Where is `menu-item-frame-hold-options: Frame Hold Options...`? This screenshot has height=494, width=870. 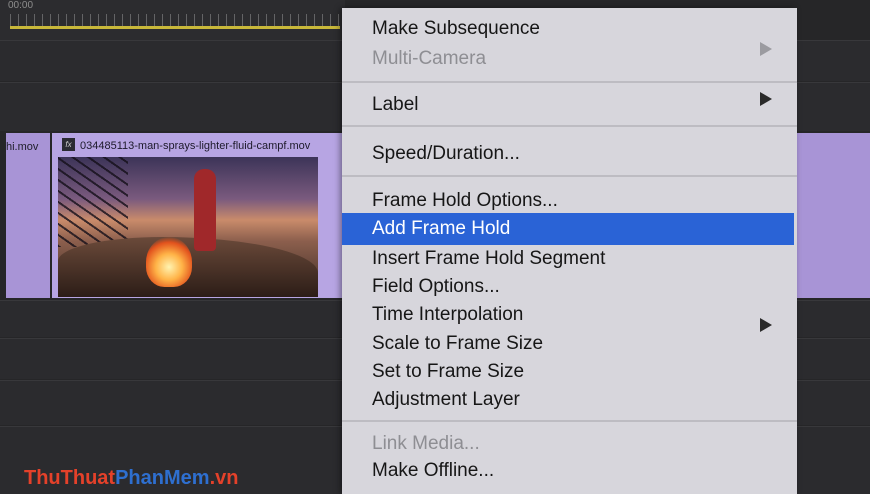 menu-item-frame-hold-options: Frame Hold Options... is located at coordinates (465, 201).